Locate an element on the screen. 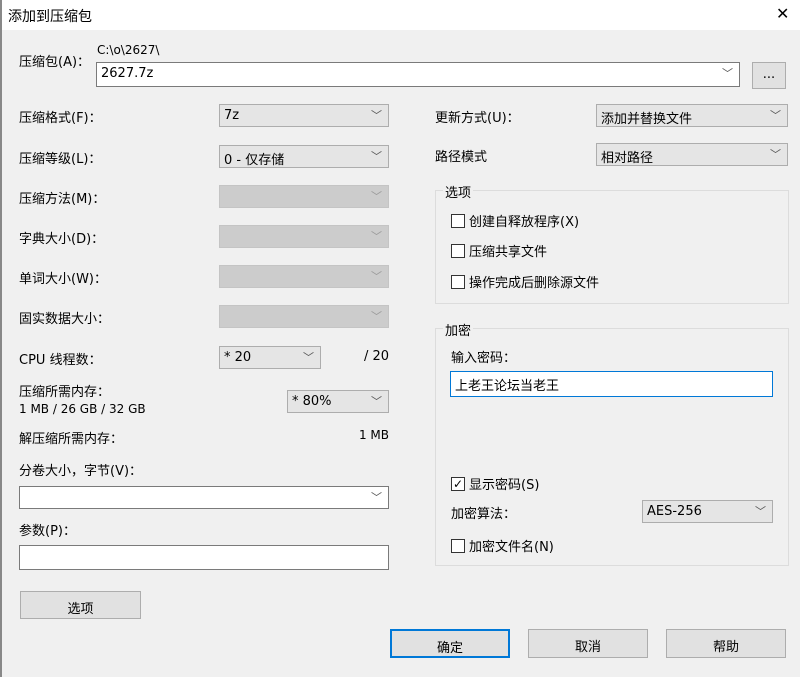 This screenshot has width=800, height=677. encrypt-names-checkbox: 加密文件名(N) is located at coordinates (502, 545).